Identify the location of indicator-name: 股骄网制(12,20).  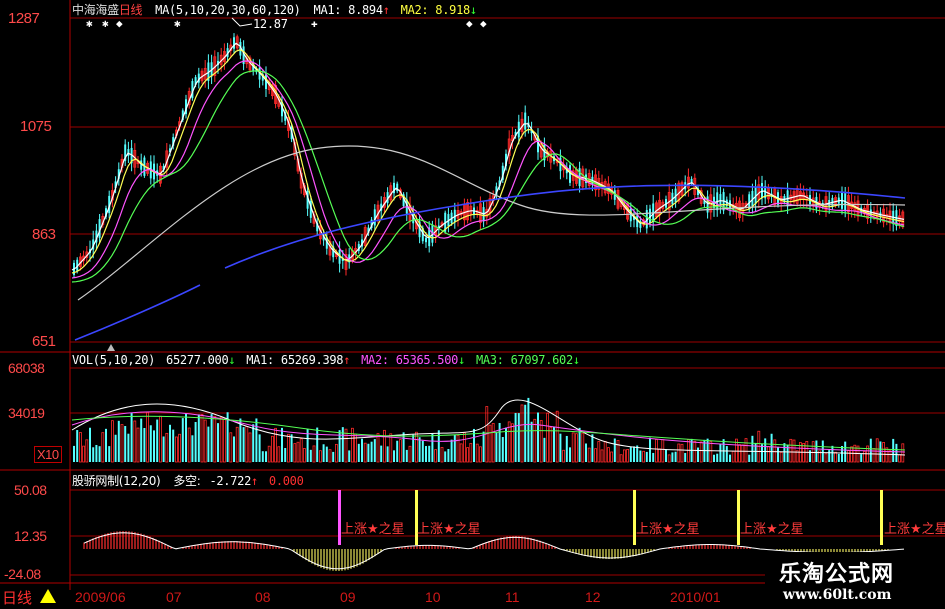
(116, 481).